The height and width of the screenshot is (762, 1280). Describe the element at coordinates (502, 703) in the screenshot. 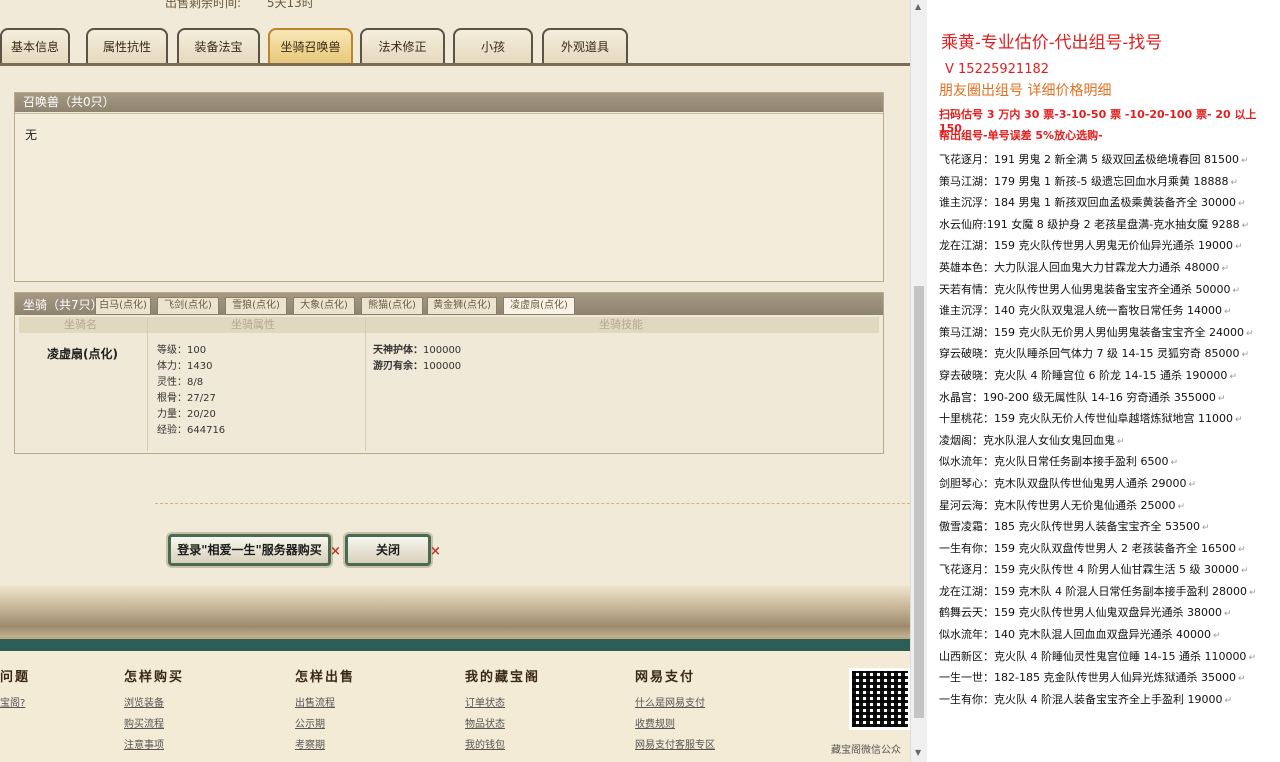

I see `footer-link: 订单状态` at that location.